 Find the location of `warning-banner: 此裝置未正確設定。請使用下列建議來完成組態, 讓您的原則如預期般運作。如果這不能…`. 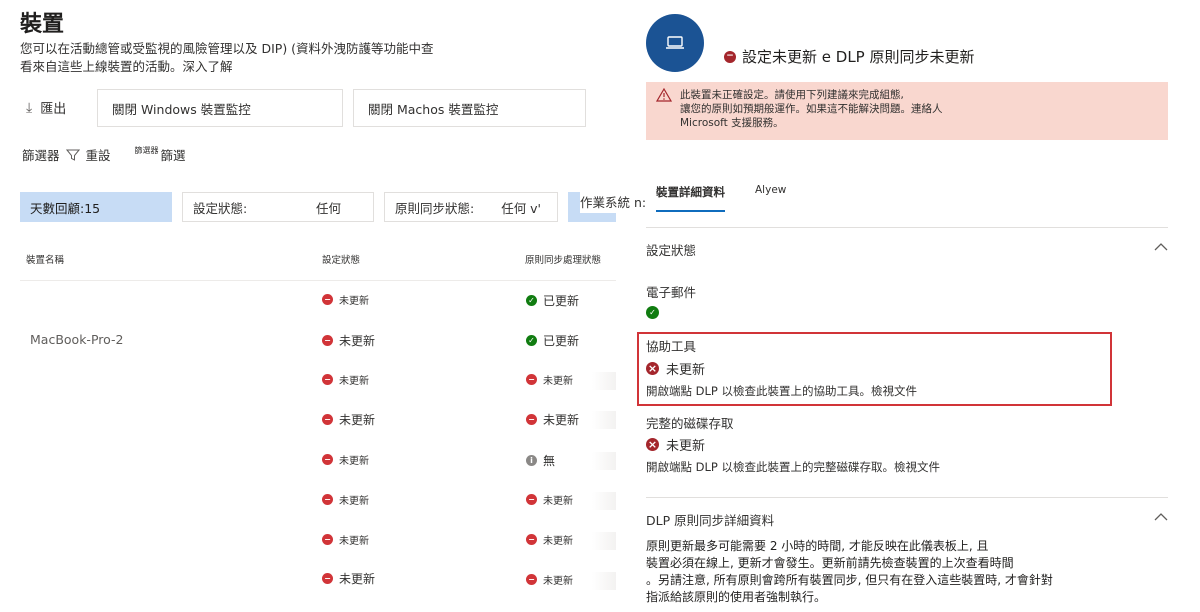

warning-banner: 此裝置未正確設定。請使用下列建議來完成組態, 讓您的原則如預期般運作。如果這不能… is located at coordinates (907, 111).